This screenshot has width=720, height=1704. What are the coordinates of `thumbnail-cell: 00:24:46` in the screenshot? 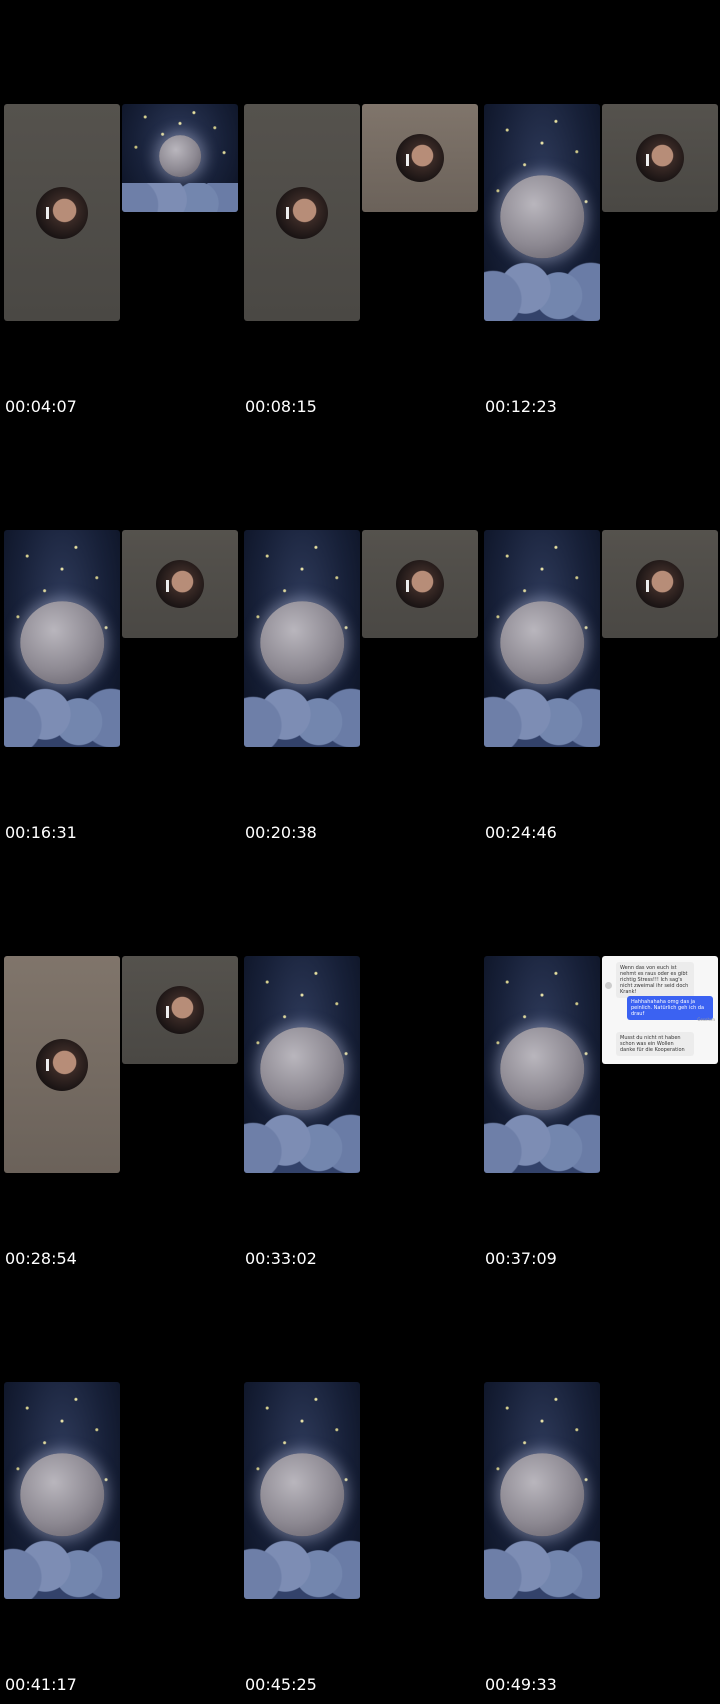 It's located at (600, 639).